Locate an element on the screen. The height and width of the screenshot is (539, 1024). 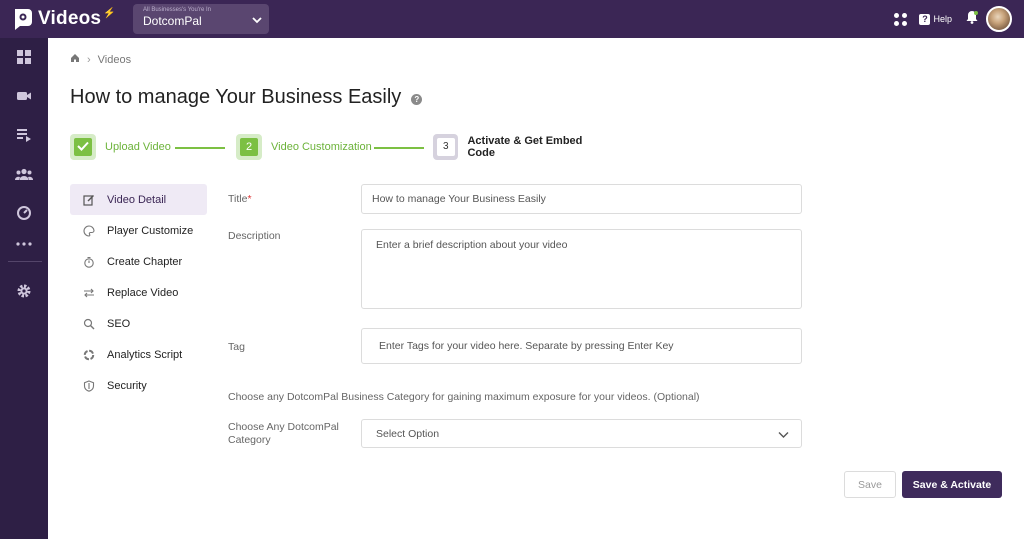
playlist-icon is located at coordinates (24, 135).